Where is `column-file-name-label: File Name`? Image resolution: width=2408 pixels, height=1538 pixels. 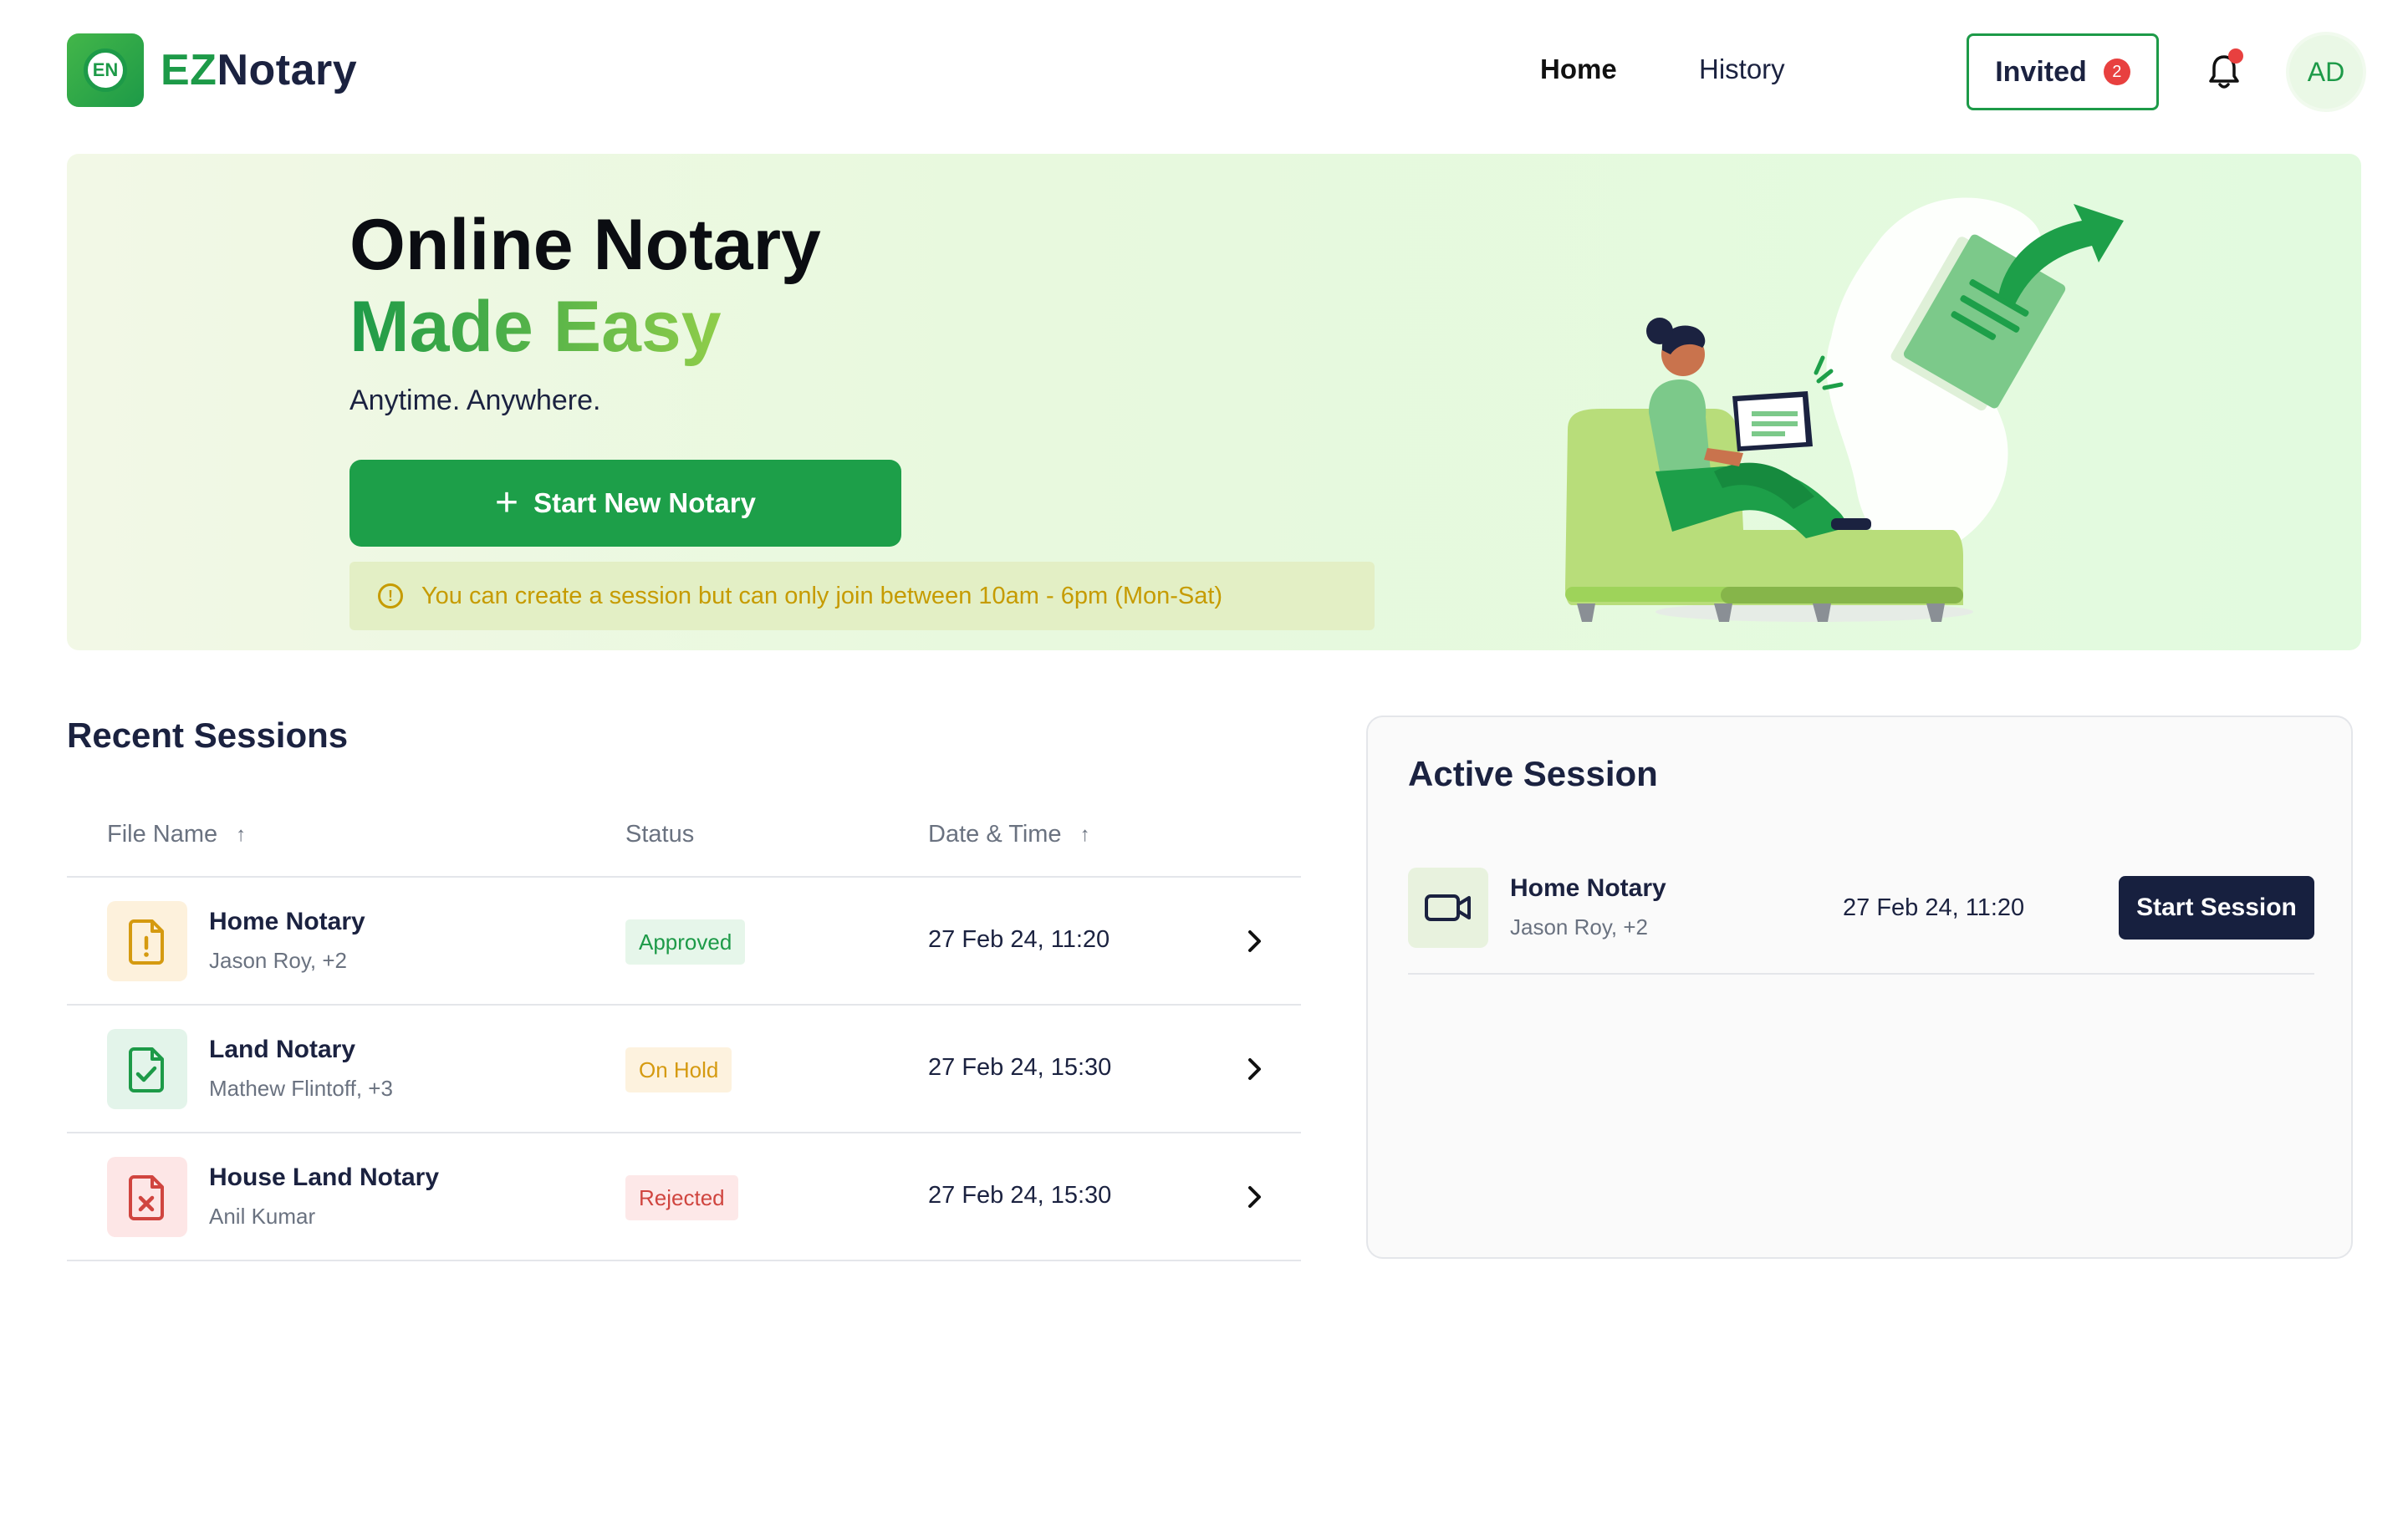 column-file-name-label: File Name is located at coordinates (162, 835).